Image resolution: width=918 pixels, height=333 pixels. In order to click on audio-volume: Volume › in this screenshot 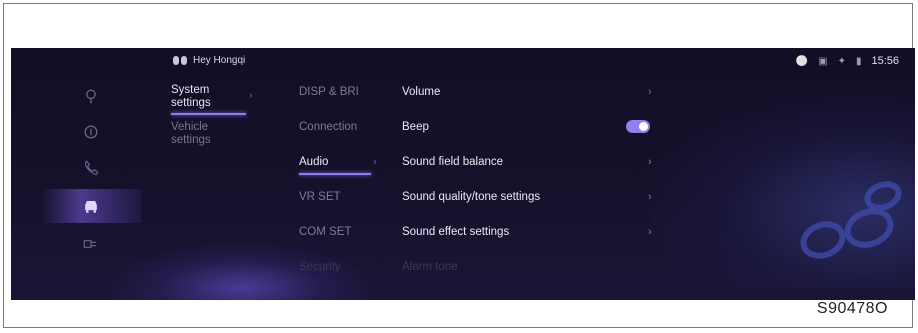, I will do `click(532, 101)`.